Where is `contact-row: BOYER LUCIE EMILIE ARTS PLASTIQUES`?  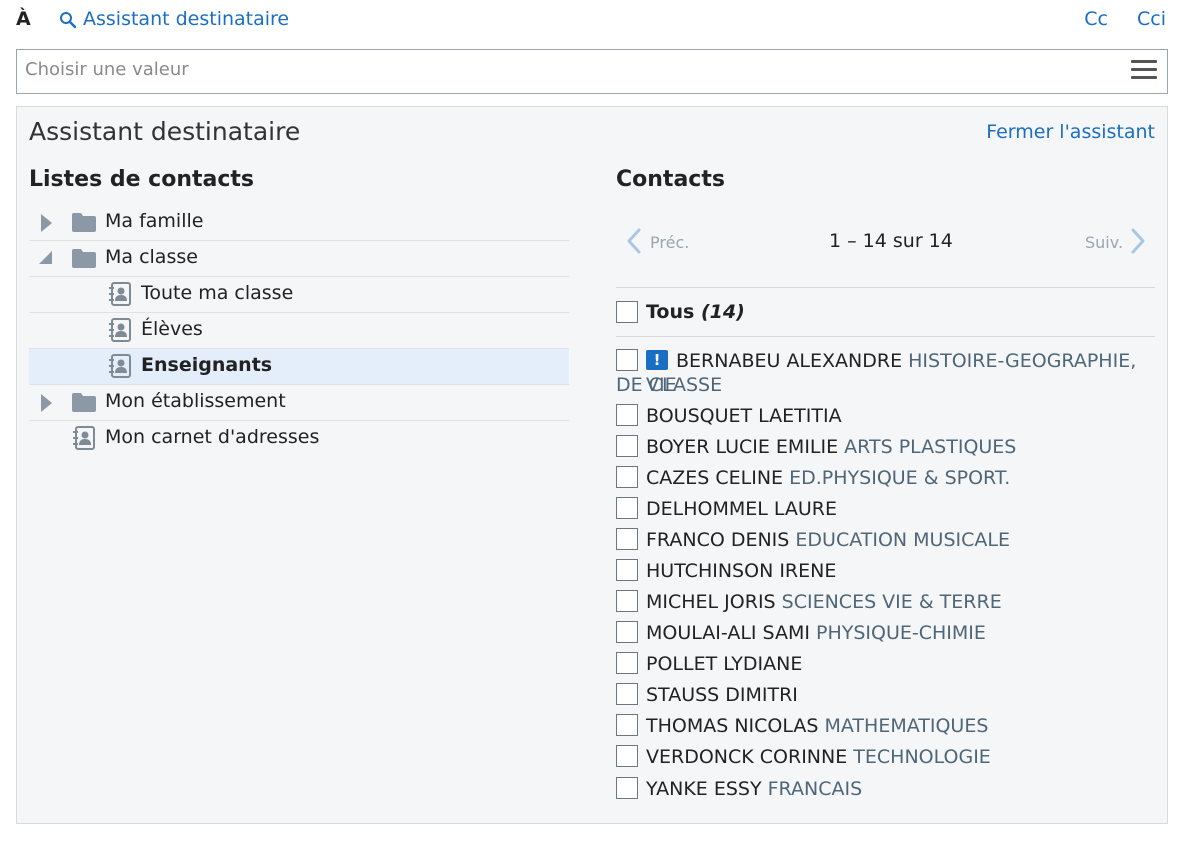 contact-row: BOYER LUCIE EMILIE ARTS PLASTIQUES is located at coordinates (885, 447).